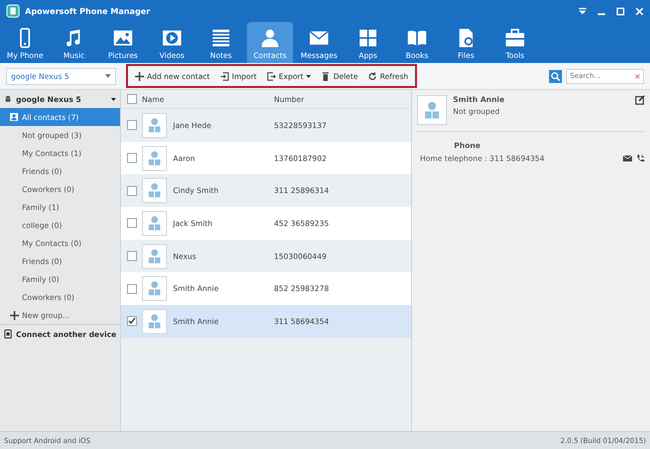  Describe the element at coordinates (224, 76) in the screenshot. I see `import-icon` at that location.